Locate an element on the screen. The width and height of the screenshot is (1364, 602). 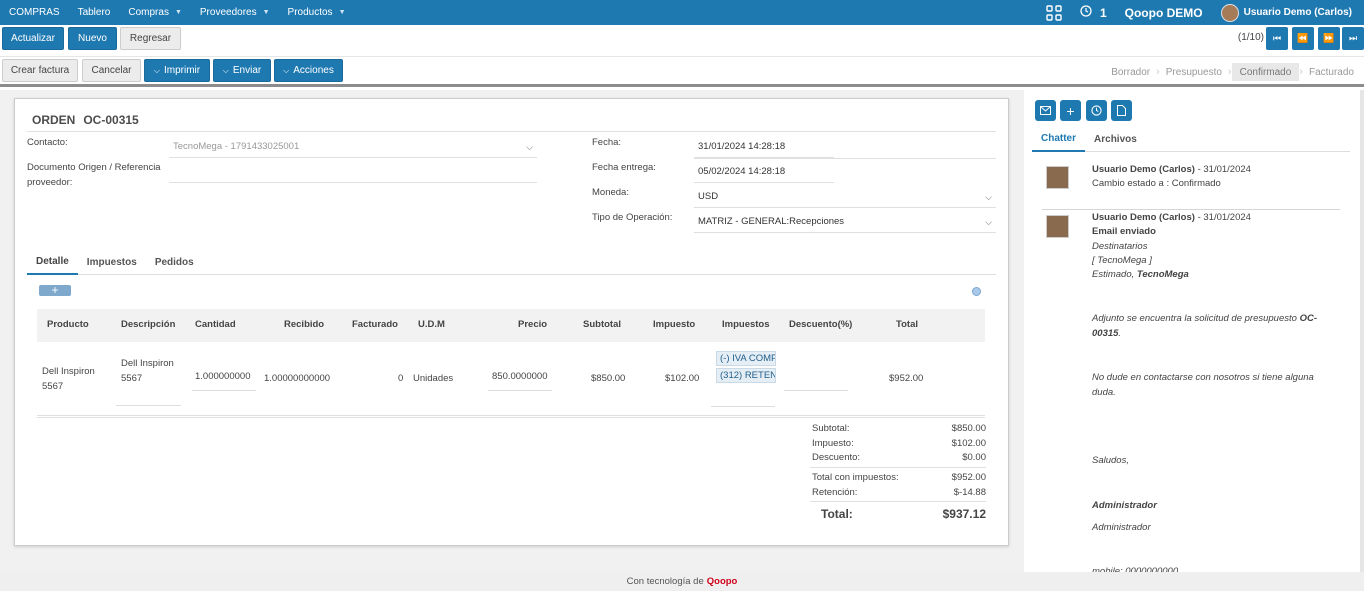
msg2-destinatarios: Destinatarios is located at coordinates (1120, 246).